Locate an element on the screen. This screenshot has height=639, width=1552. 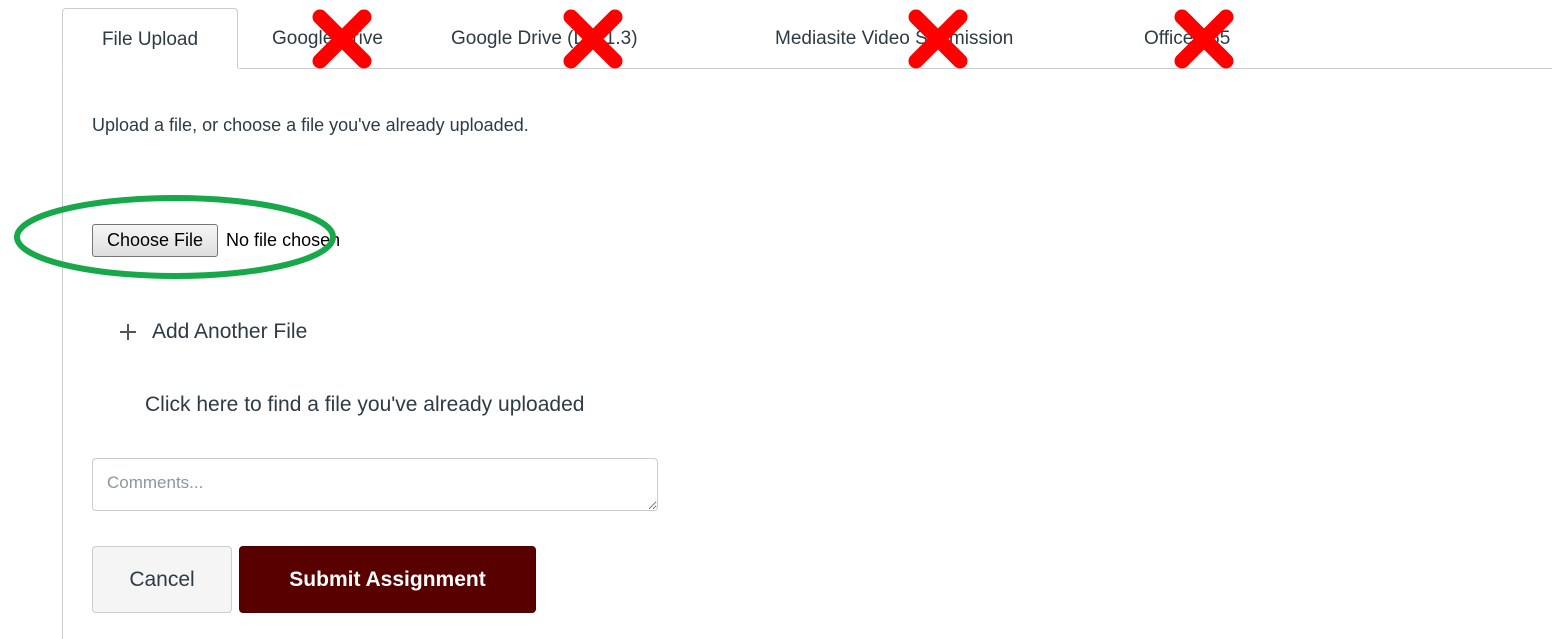
tab-strip-divider is located at coordinates (895, 68).